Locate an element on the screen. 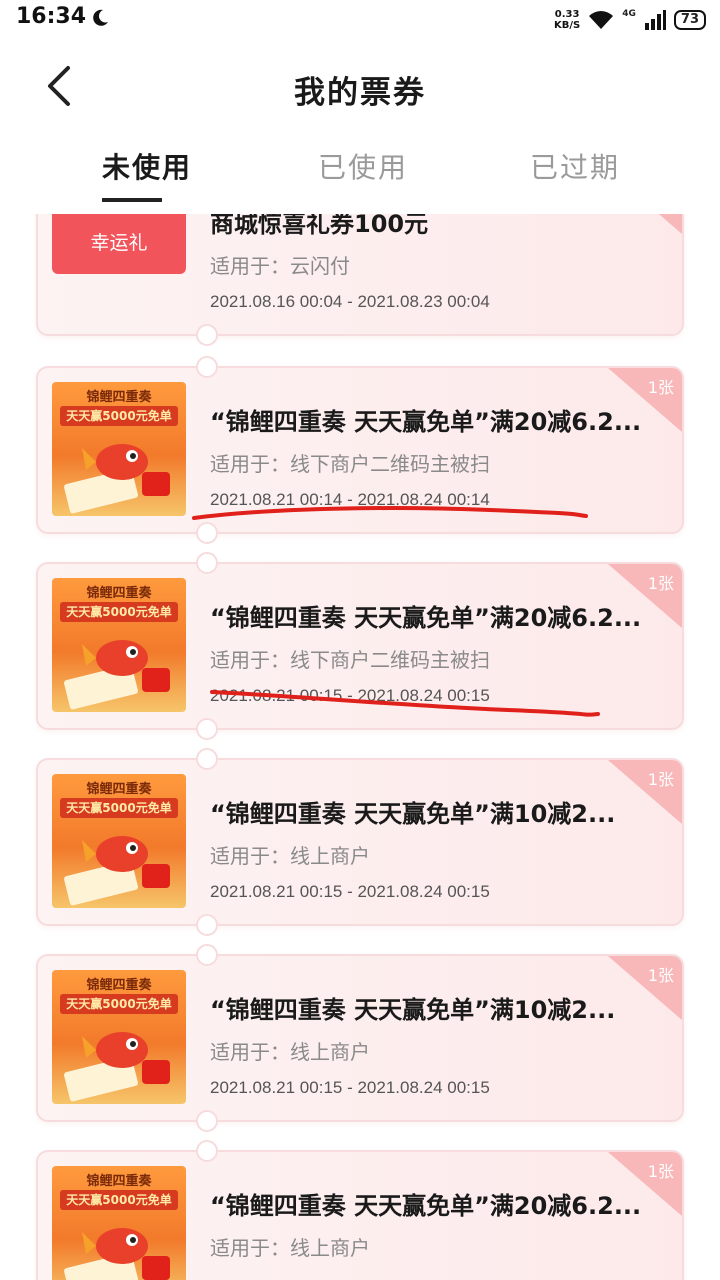  tab-unused: 未使用 is located at coordinates (147, 166).